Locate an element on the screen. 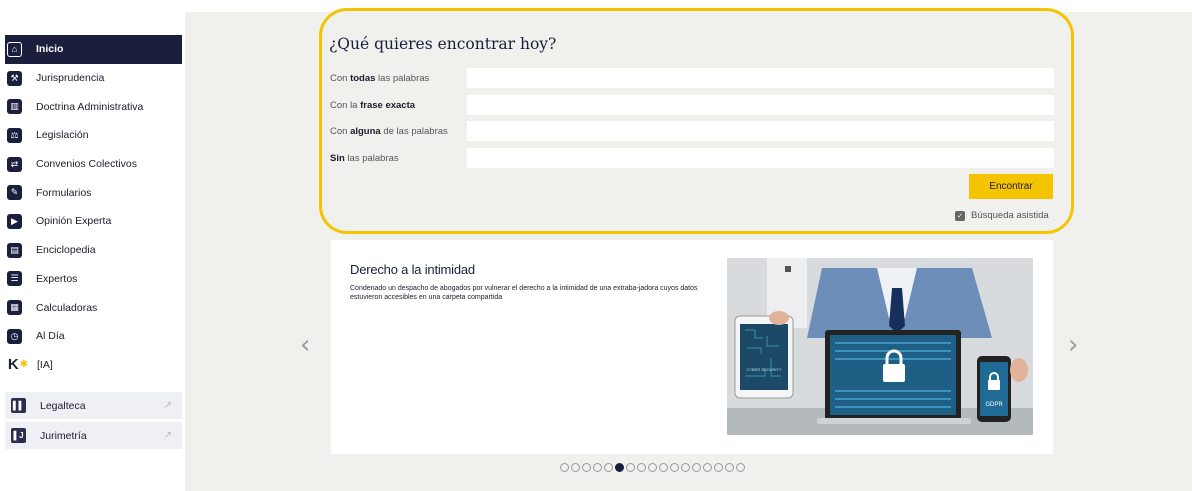  search-field-label: Con la frase exacta is located at coordinates (373, 105).